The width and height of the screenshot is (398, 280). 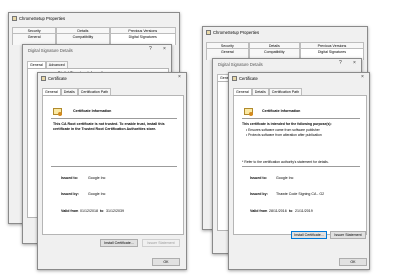 What do you see at coordinates (115, 211) in the screenshot?
I see `valid-to-value: 31/12/2039` at bounding box center [115, 211].